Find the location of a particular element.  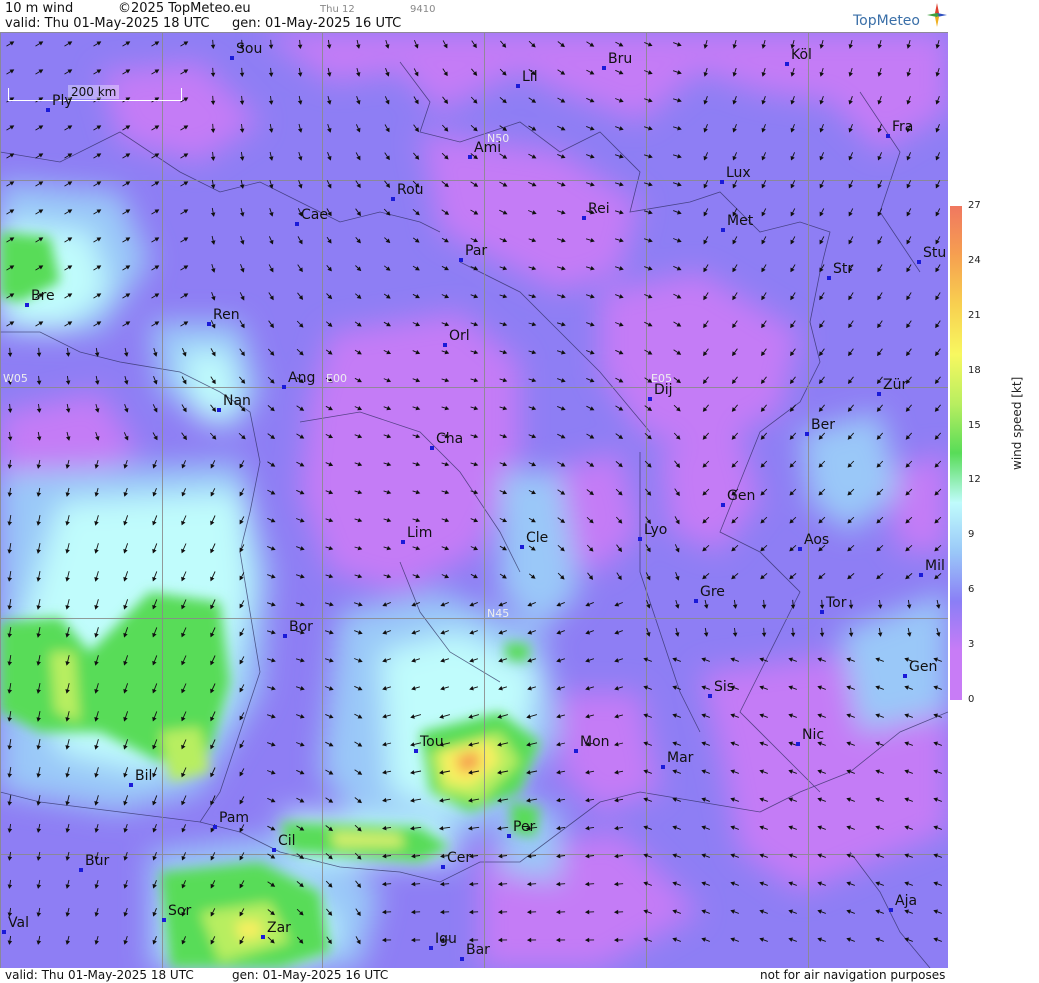

footer-valid-time: valid: Thu 01-May-2025 18 UTC is located at coordinates (99, 975).